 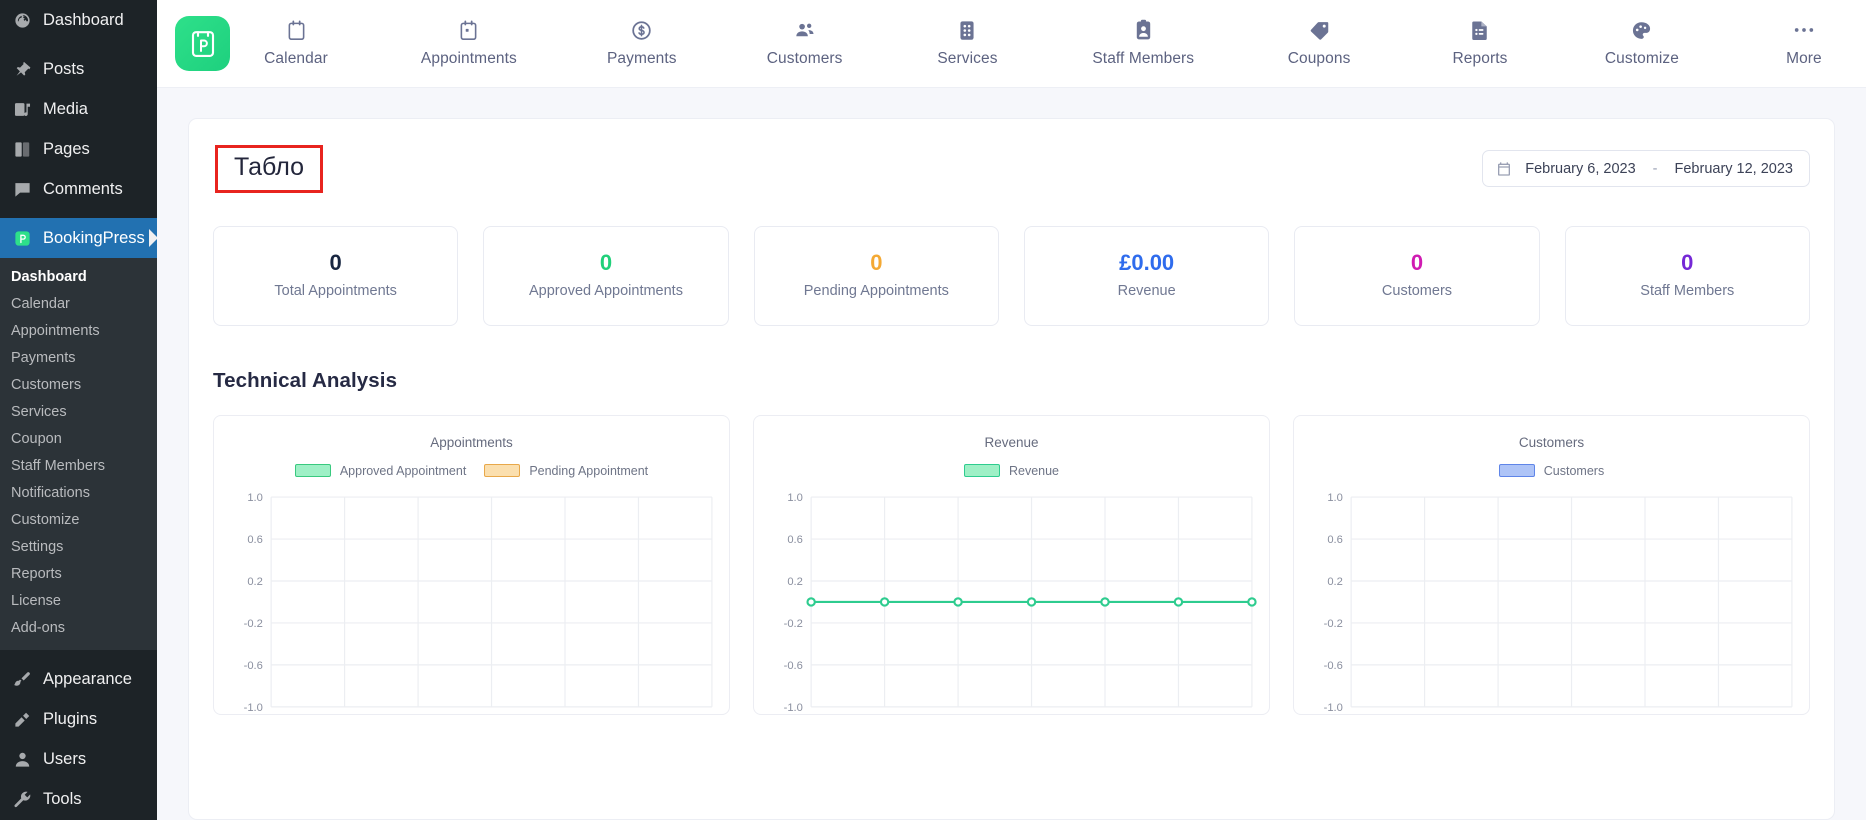 What do you see at coordinates (22, 799) in the screenshot?
I see `wrench-icon` at bounding box center [22, 799].